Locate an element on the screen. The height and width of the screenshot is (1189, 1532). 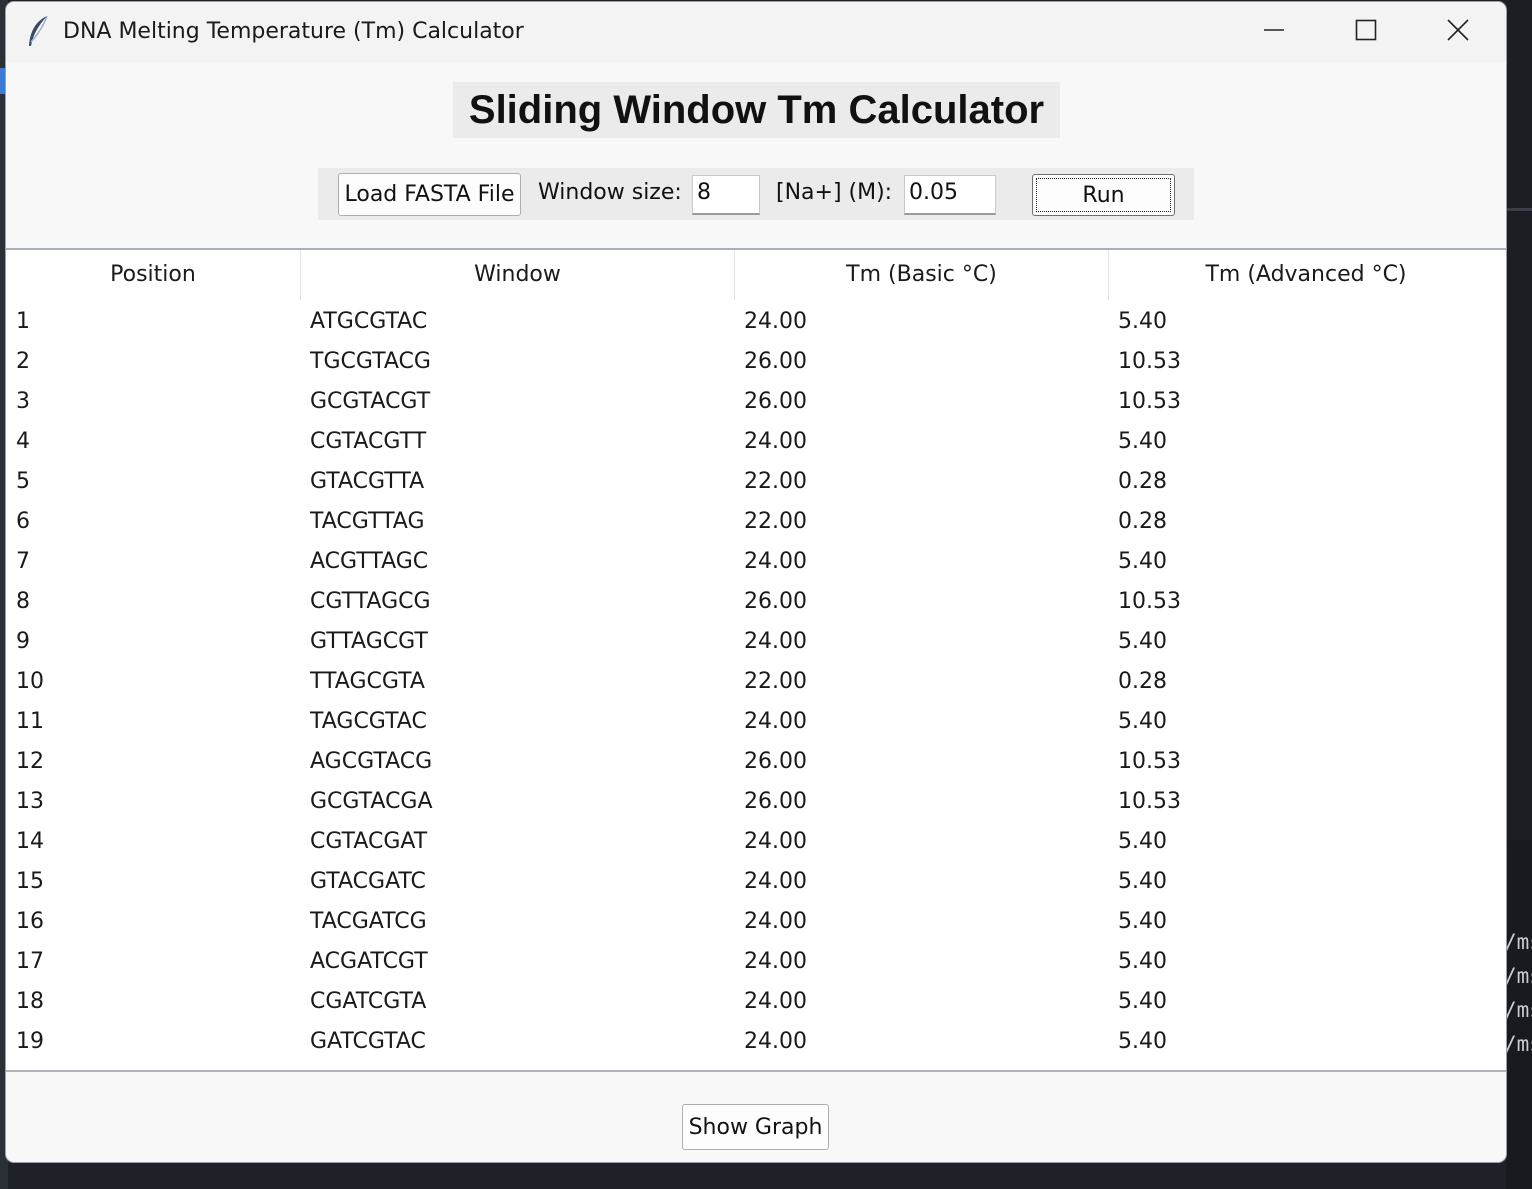
table-row: 9 GTTAGCGT 24.00 5.40 is located at coordinates (756, 642).